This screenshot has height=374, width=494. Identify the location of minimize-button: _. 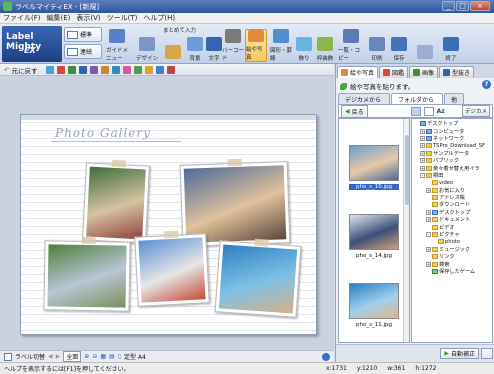
(448, 6).